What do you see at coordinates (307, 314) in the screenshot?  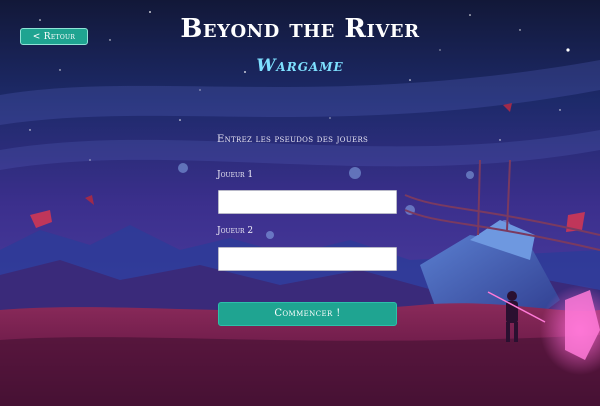 I see `start-button: Commencer !` at bounding box center [307, 314].